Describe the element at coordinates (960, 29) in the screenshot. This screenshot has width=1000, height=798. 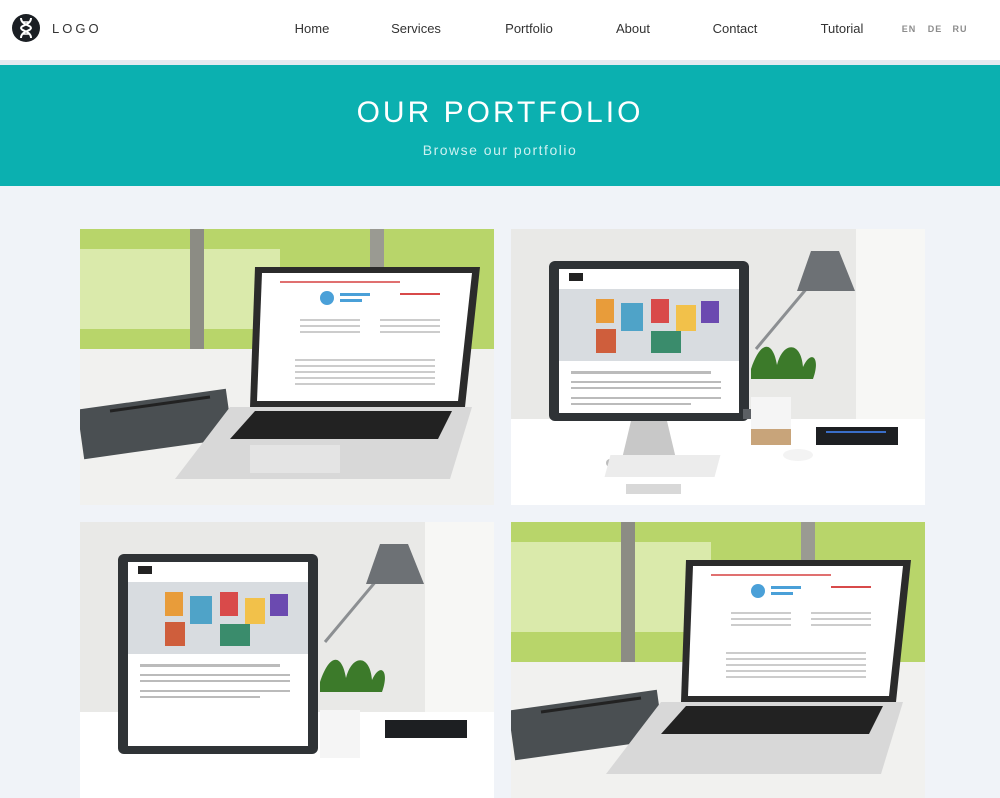
I see `lang-ru: RU` at that location.